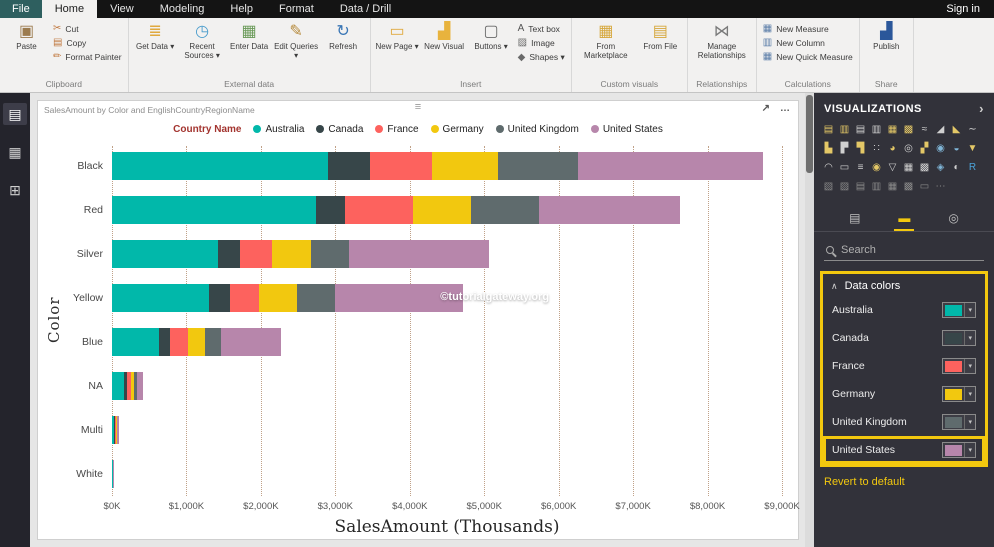 This screenshot has height=547, width=994. What do you see at coordinates (365, 9) in the screenshot?
I see `tab-data-drill: Data / Drill` at bounding box center [365, 9].